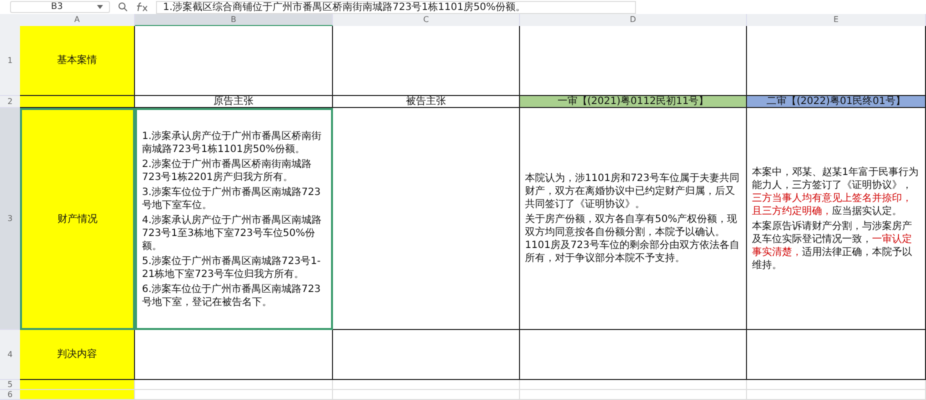 The image size is (926, 400). I want to click on table-cell: 本院认为，涉1101房和723号车位属于夫妻共同财产，双方在离婚协议中已约定财产归属，后又共同签订了《证明协议》。 关于房产份额，双方各自享有50%产权份额，现双方均同意按各自份额分割，本院予以确认。1101房及723号车位的剩余部分由双方依法各自所有，对于争议部分本院不予支持。, so click(633, 219).